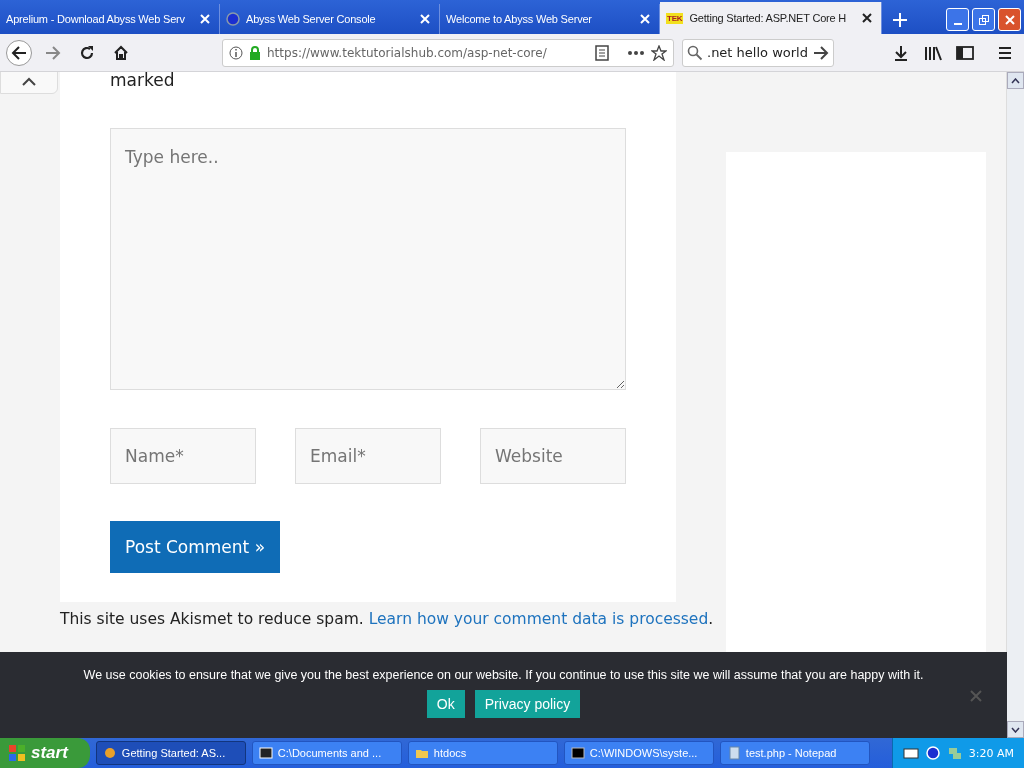 This screenshot has height=768, width=1024. I want to click on more-icon, so click(636, 52).